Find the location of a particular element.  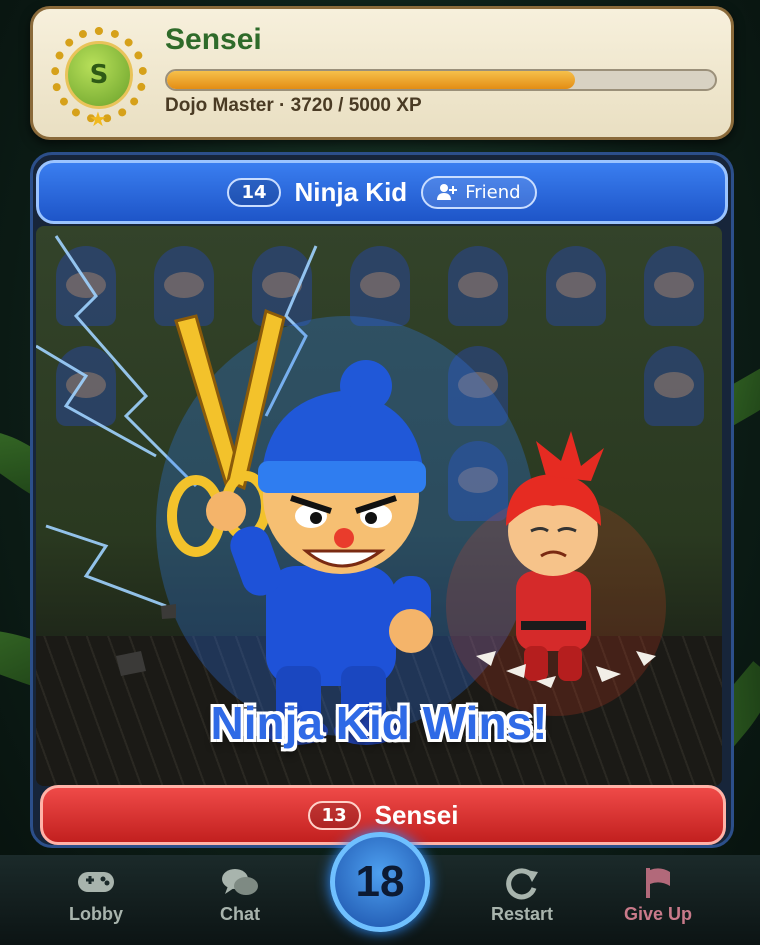

gamepad-icon is located at coordinates (96, 882).